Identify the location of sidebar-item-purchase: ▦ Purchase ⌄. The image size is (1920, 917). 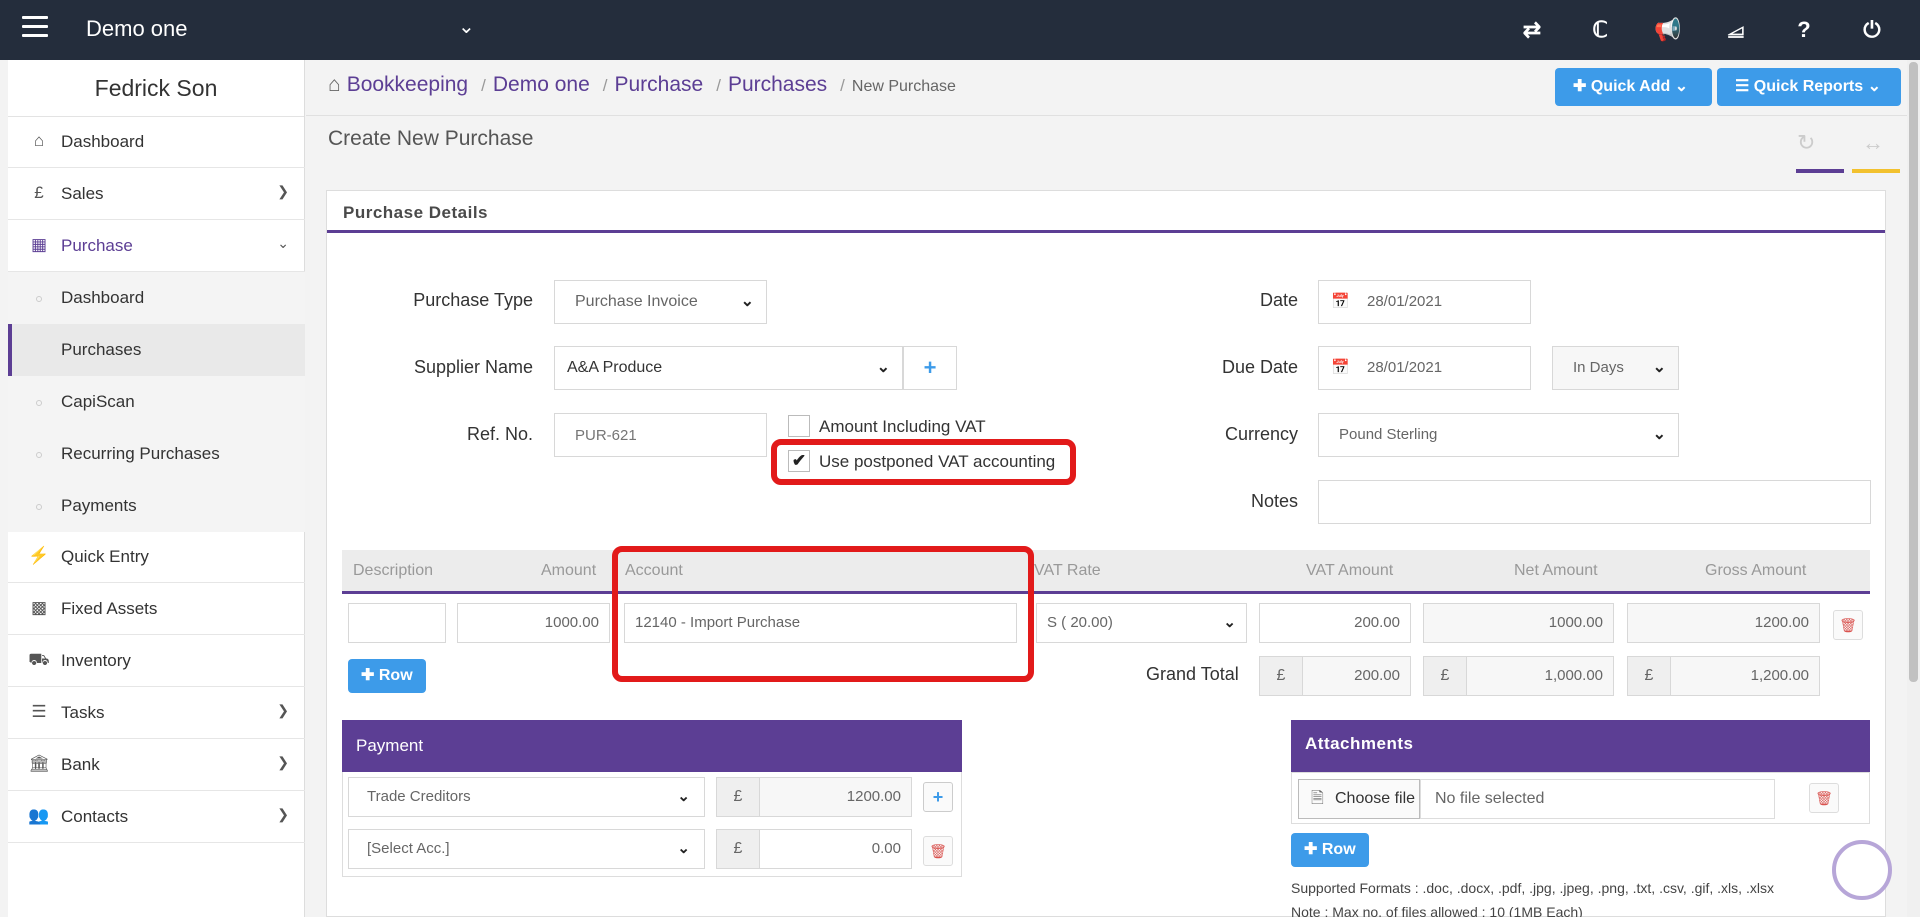
(156, 246).